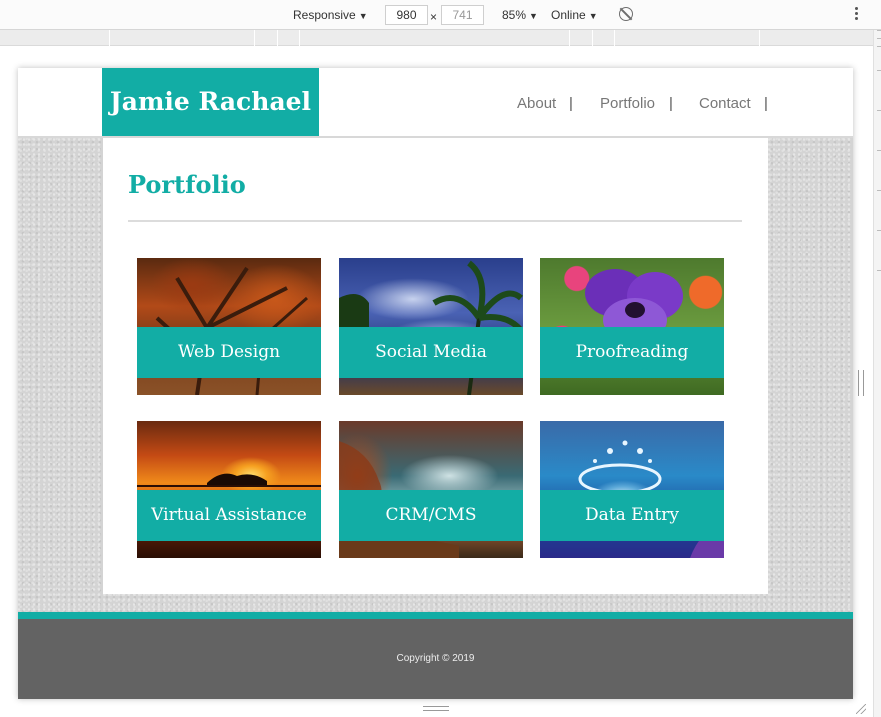 The width and height of the screenshot is (881, 717). I want to click on tile-label: CRM/CMS, so click(431, 515).